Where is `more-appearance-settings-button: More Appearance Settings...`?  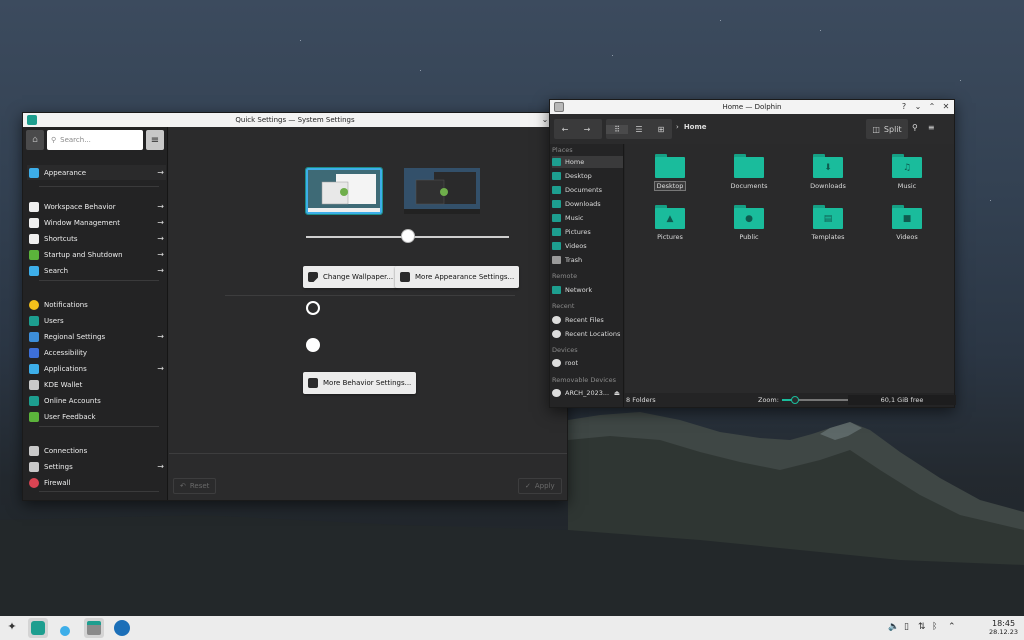 more-appearance-settings-button: More Appearance Settings... is located at coordinates (457, 277).